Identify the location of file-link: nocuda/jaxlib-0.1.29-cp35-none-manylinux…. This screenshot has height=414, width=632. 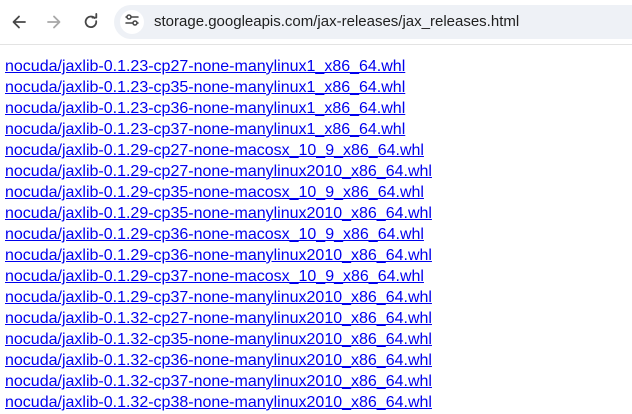
(318, 213).